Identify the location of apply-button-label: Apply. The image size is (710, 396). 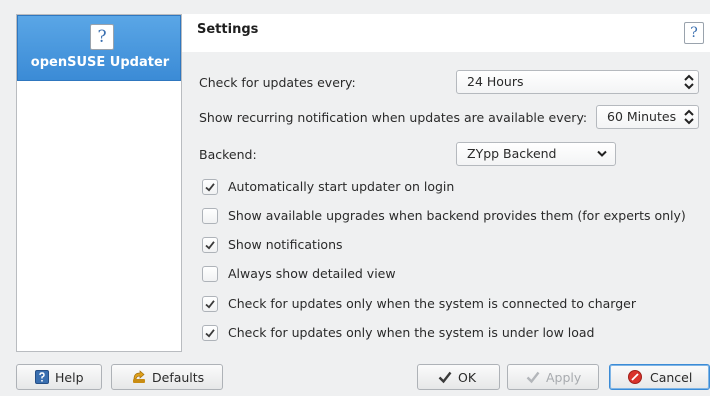
(564, 377).